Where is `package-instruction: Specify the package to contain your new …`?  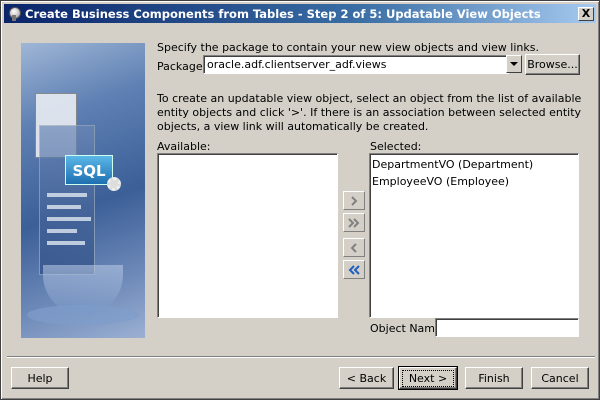
package-instruction: Specify the package to contain your new … is located at coordinates (348, 47).